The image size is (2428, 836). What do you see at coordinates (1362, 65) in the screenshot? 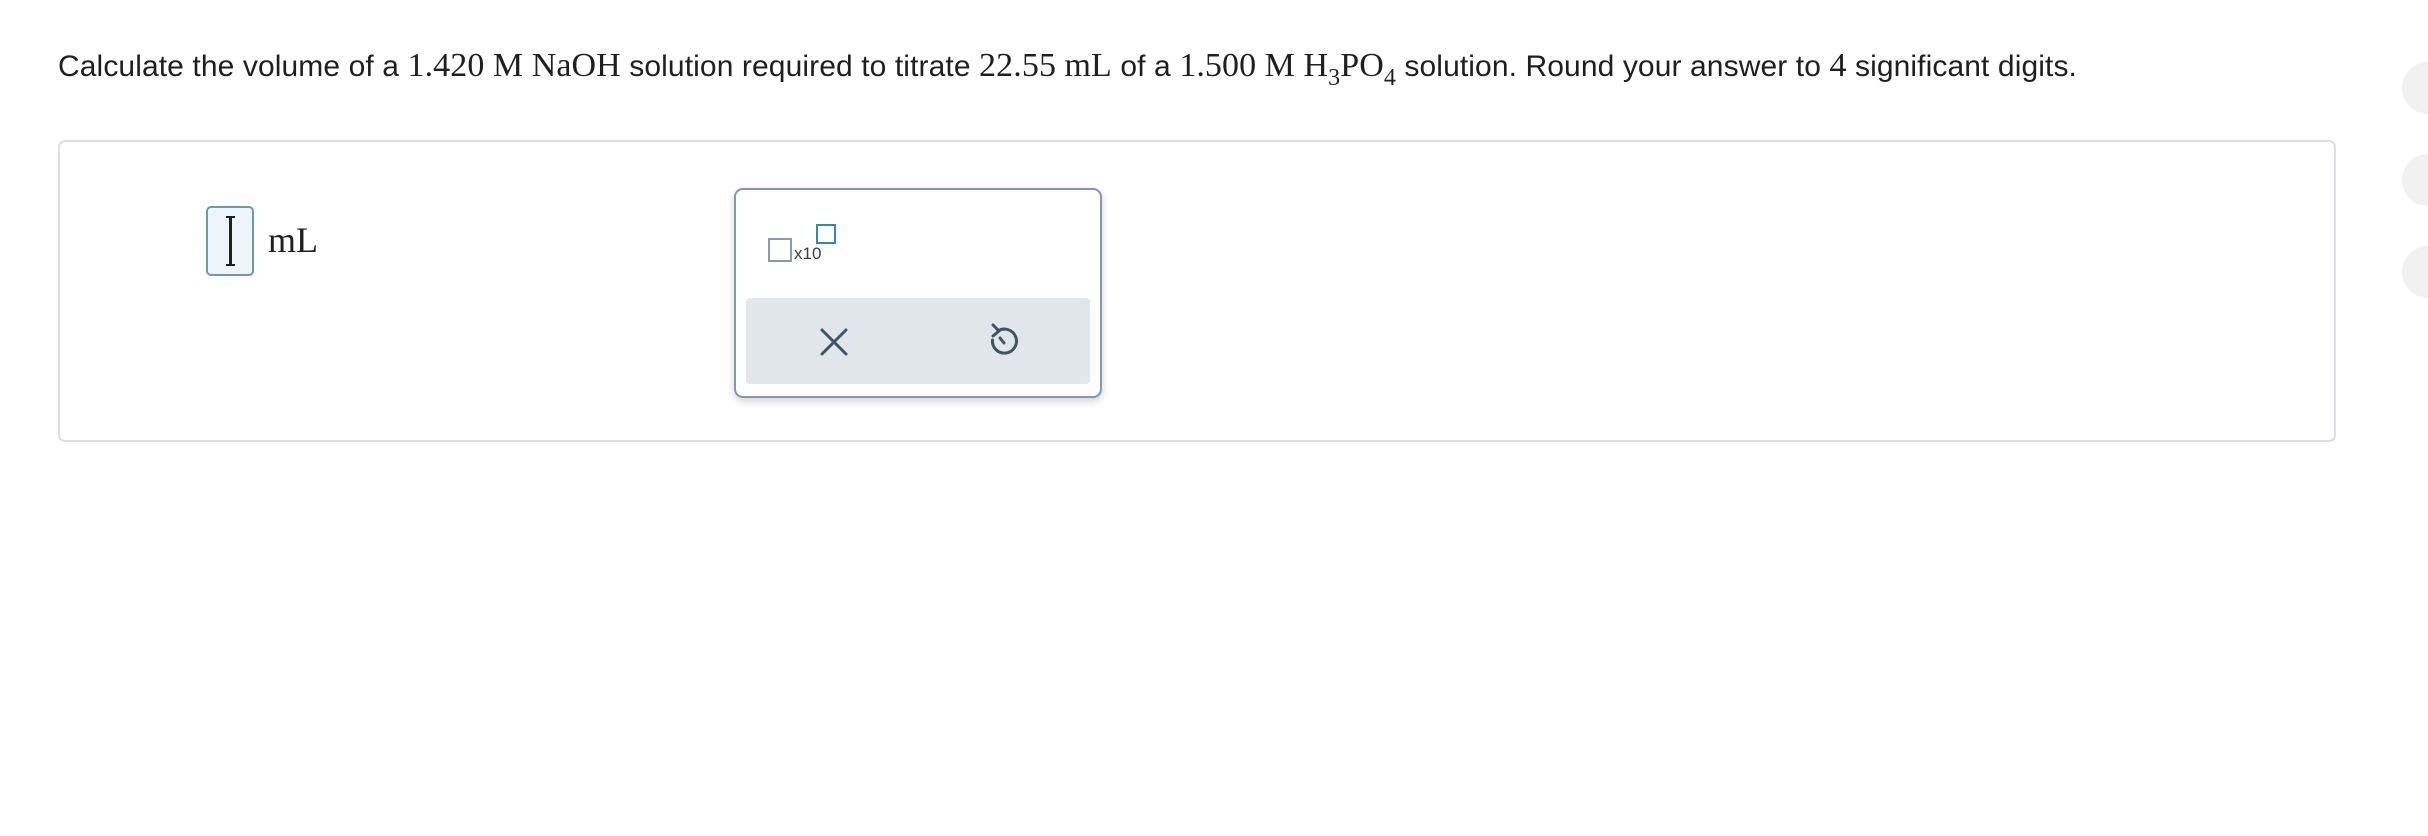
I see `formula-part: PO` at bounding box center [1362, 65].